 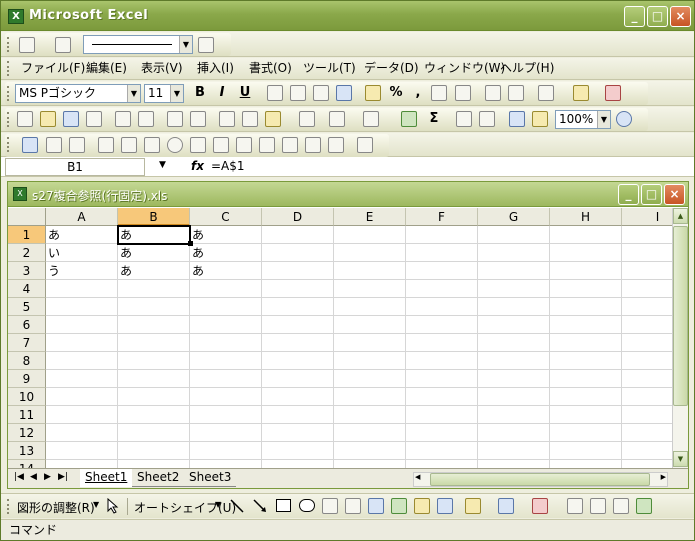 What do you see at coordinates (146, 119) in the screenshot?
I see `print-preview-icon` at bounding box center [146, 119].